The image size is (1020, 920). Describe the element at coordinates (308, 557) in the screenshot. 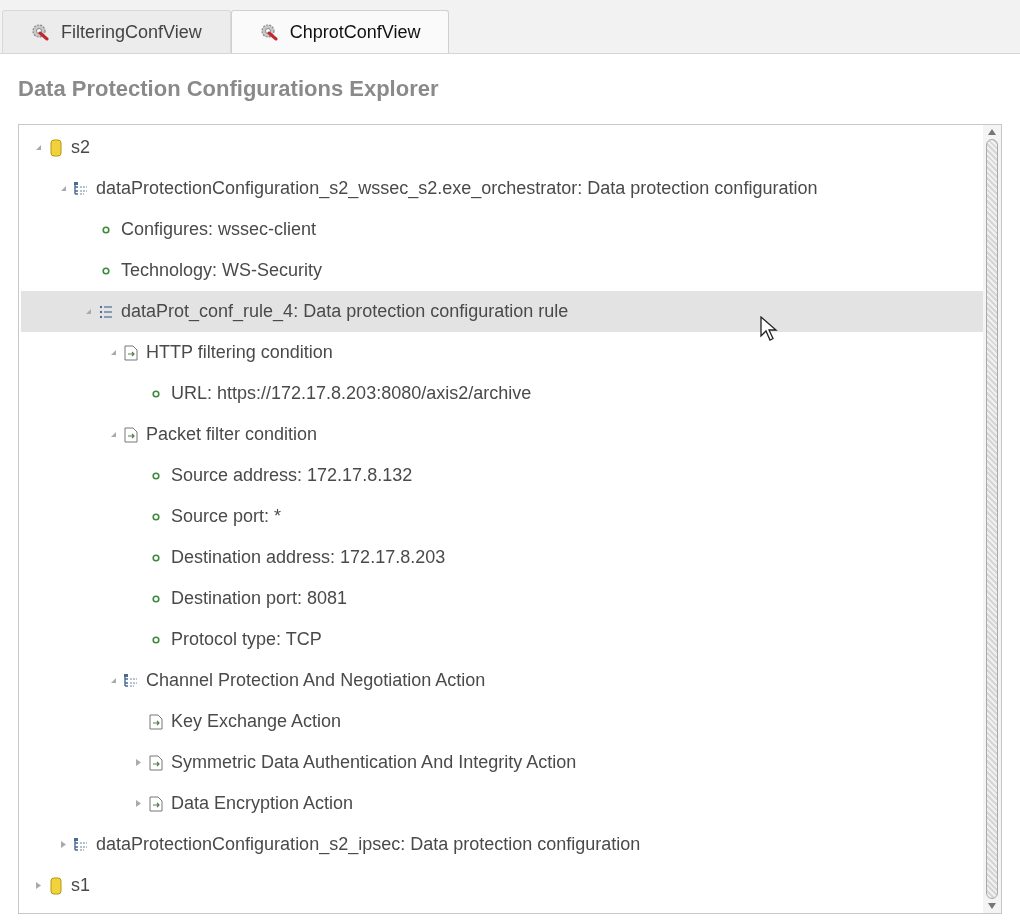

I see `tree-item-label: Destination address: 172.17.8.203` at that location.